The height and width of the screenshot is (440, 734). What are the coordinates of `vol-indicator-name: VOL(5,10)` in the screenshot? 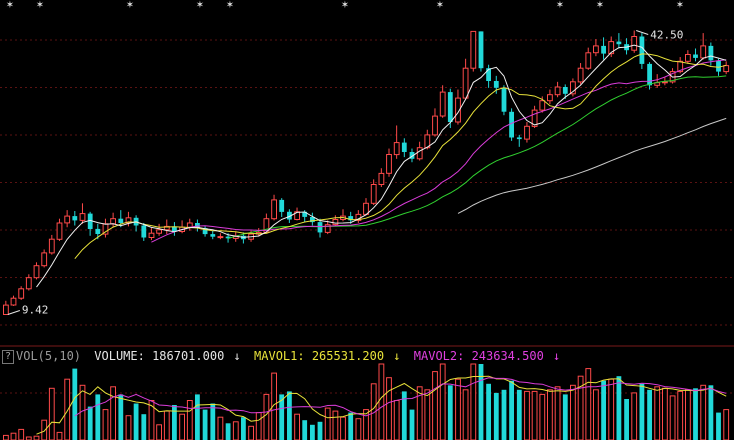 It's located at (48, 356).